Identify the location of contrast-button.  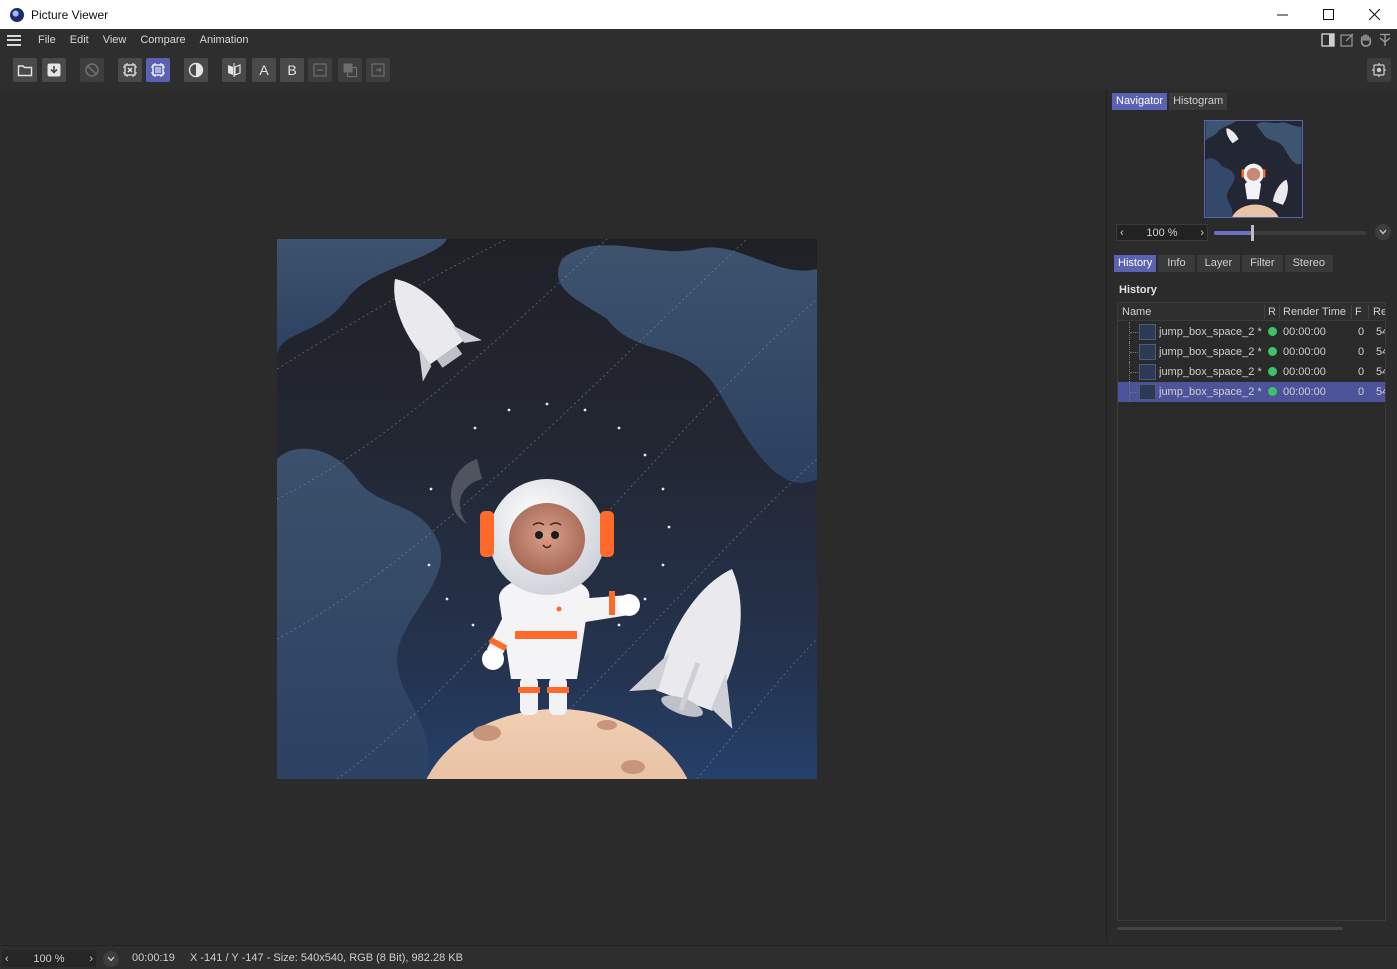
(196, 70).